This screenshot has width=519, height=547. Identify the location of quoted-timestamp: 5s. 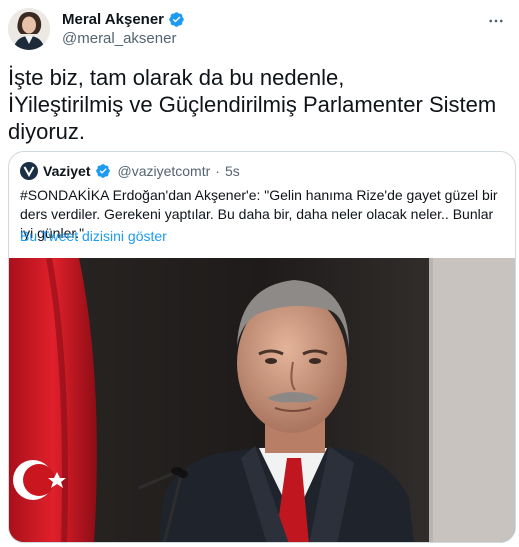
(232, 171).